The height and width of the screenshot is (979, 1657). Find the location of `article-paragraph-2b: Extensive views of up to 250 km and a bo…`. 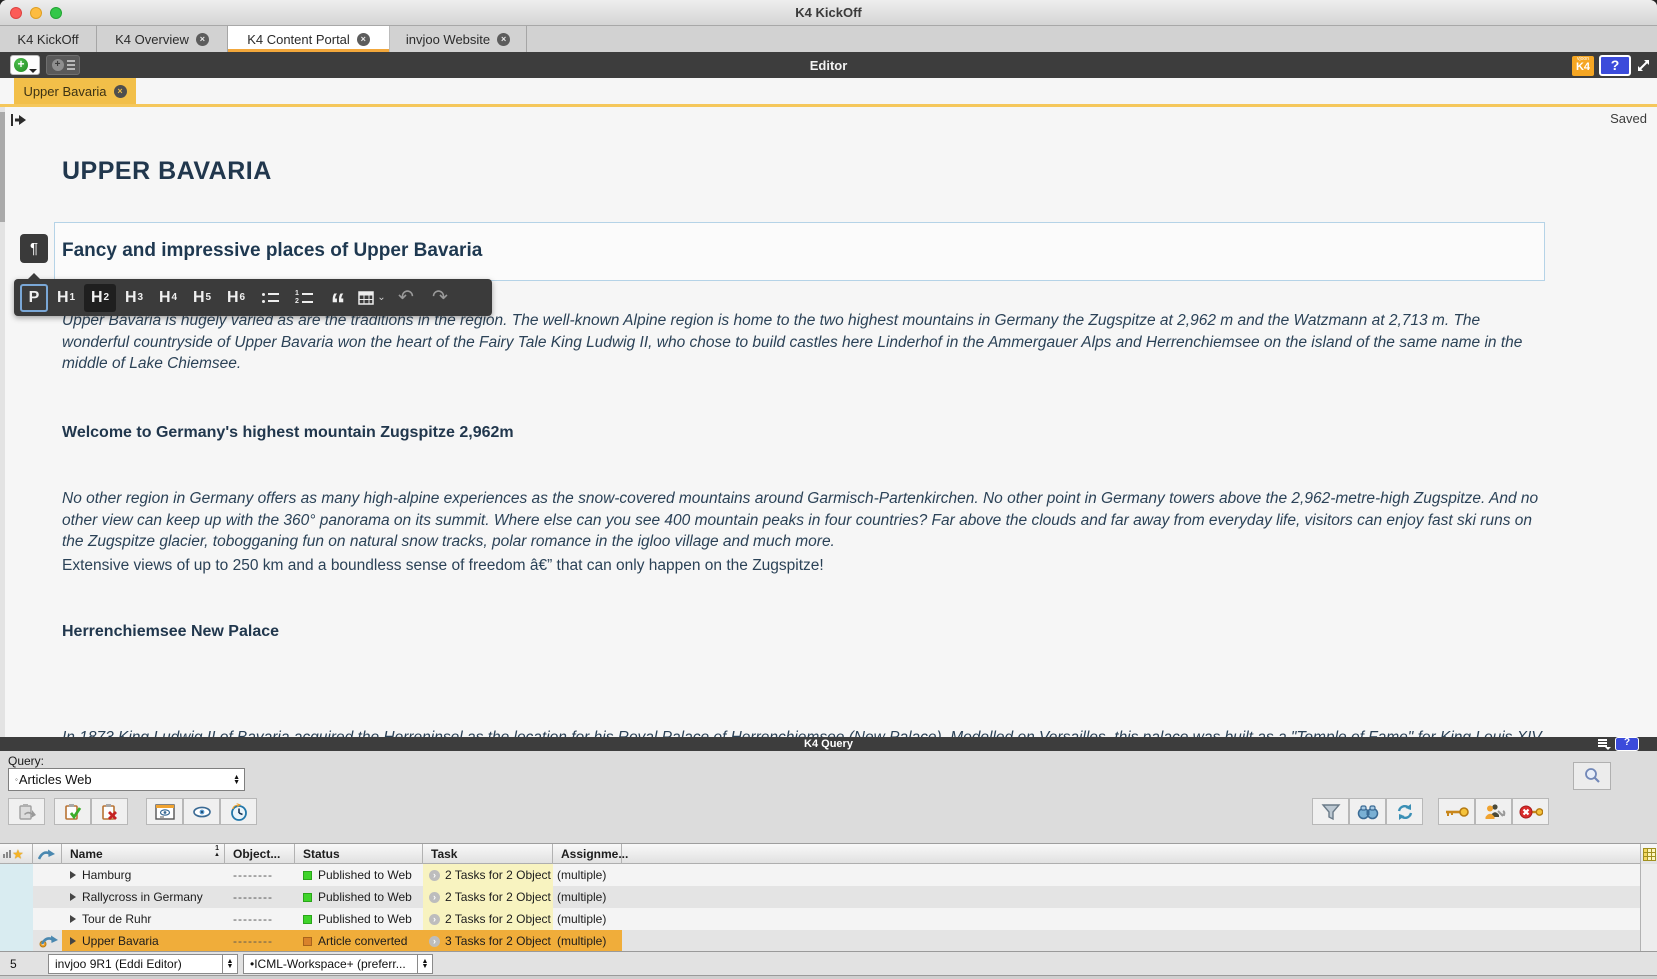

article-paragraph-2b: Extensive views of up to 250 km and a bo… is located at coordinates (803, 566).